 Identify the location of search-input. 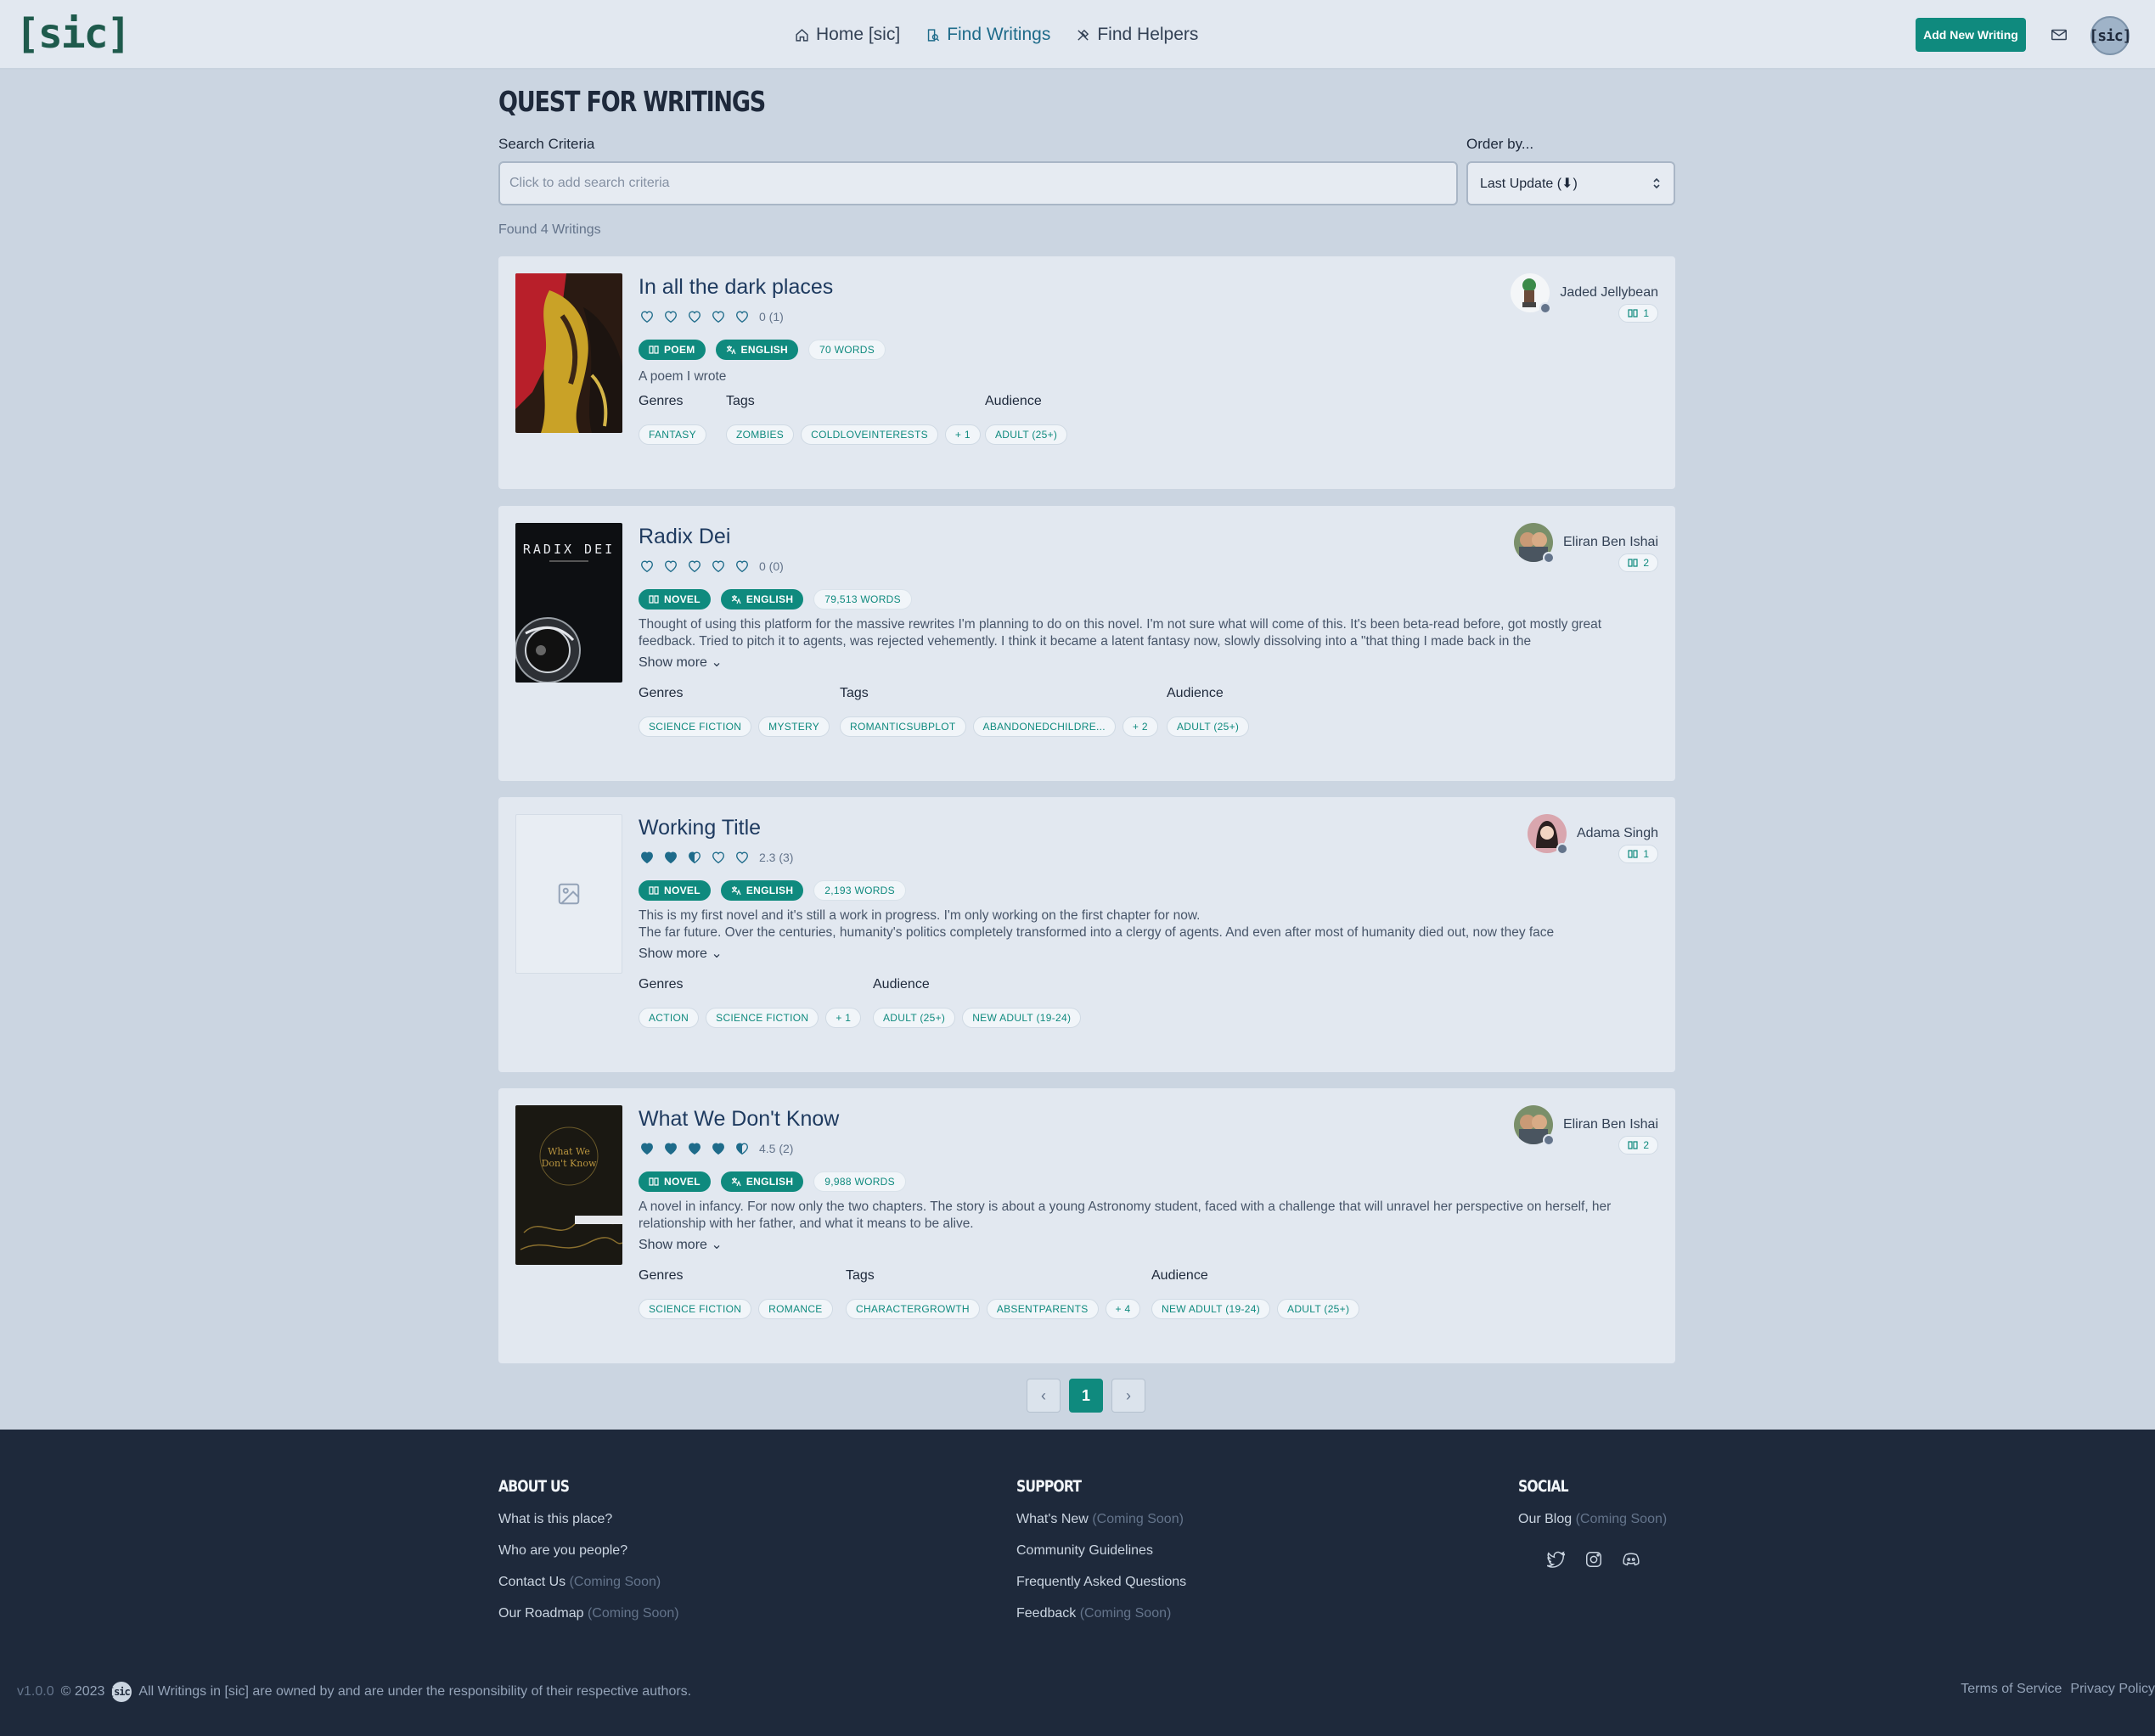
(978, 183).